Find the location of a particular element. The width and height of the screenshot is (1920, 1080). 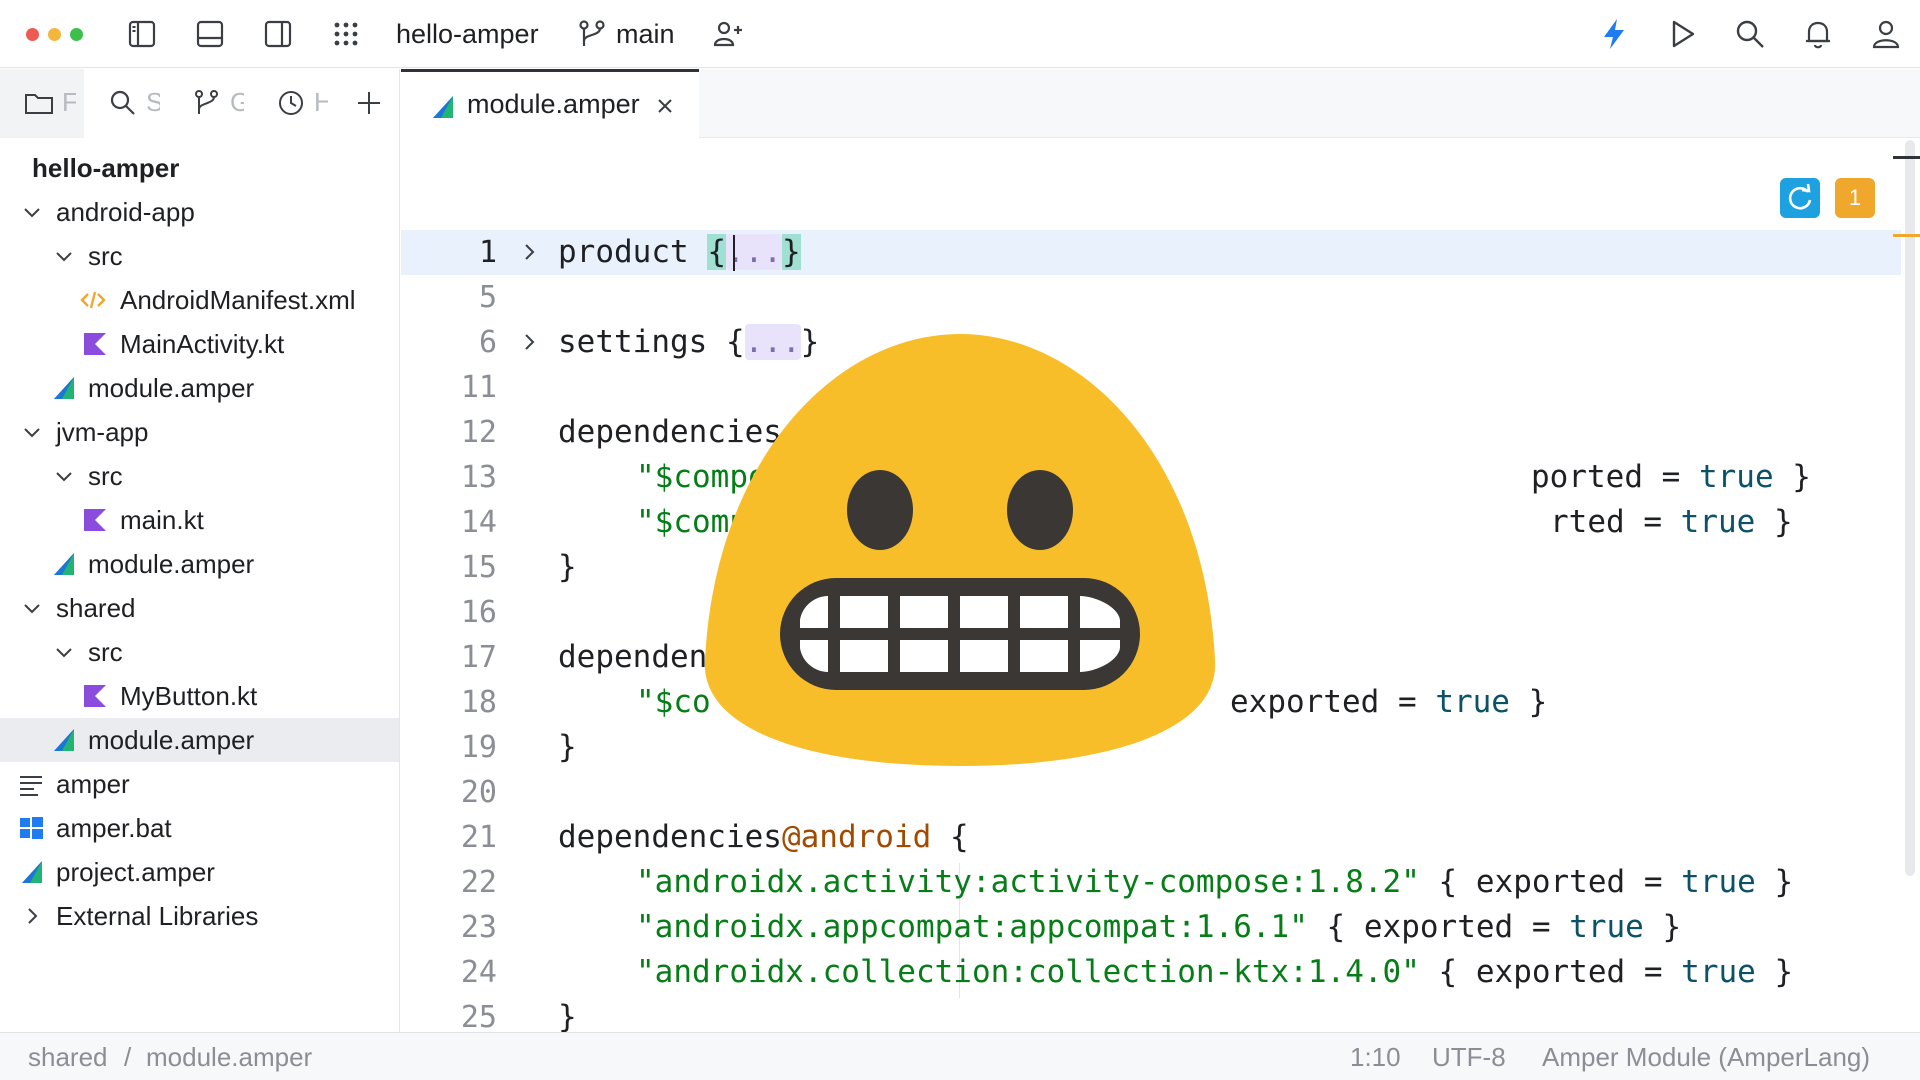

tree-item-amper-bat: amper.bat is located at coordinates (199, 828).